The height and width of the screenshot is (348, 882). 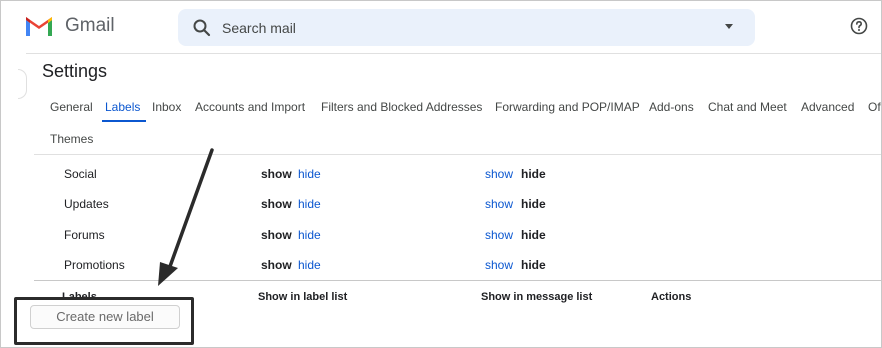 I want to click on category-name: Updates, so click(x=86, y=204).